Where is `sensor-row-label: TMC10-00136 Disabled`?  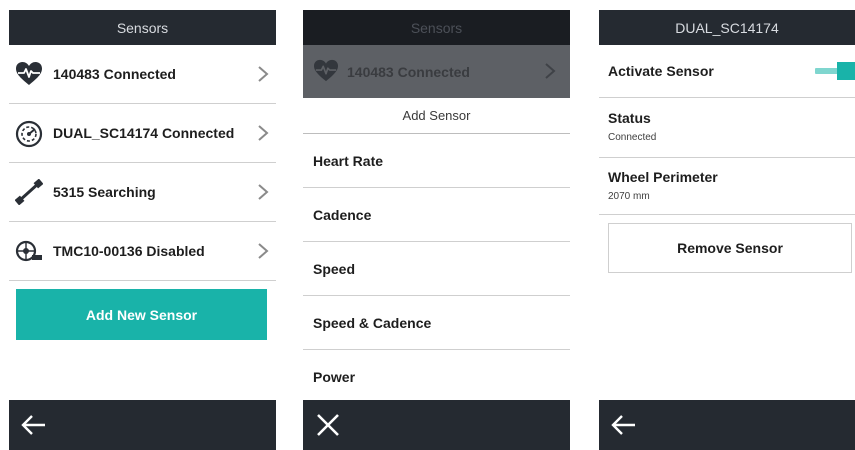
sensor-row-label: TMC10-00136 Disabled is located at coordinates (129, 251).